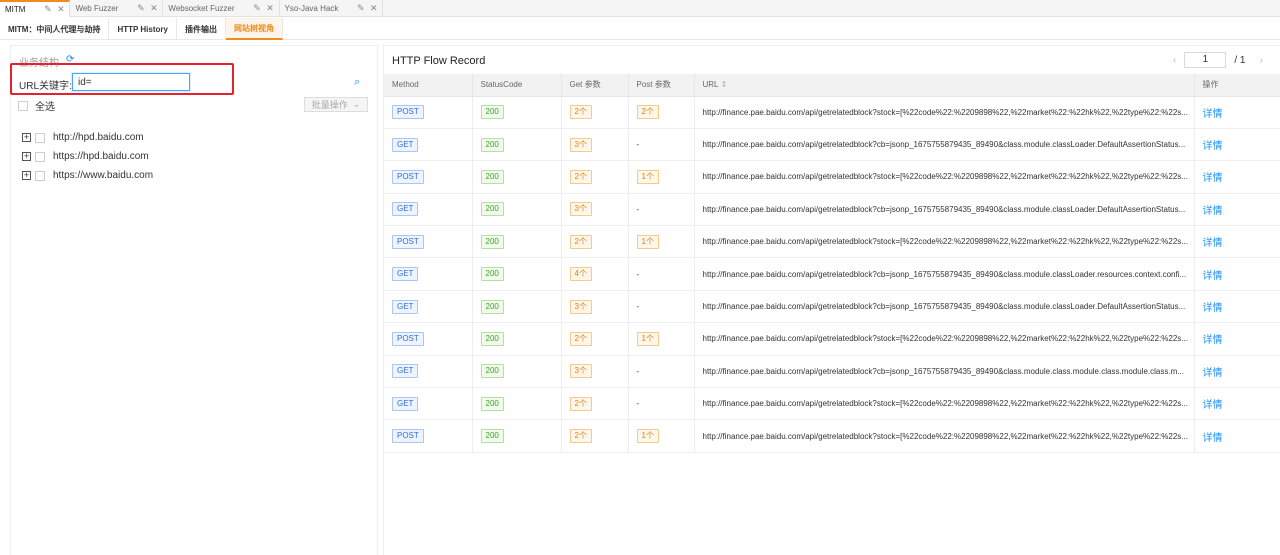 This screenshot has height=555, width=1280. I want to click on search-icon: ⌕, so click(357, 82).